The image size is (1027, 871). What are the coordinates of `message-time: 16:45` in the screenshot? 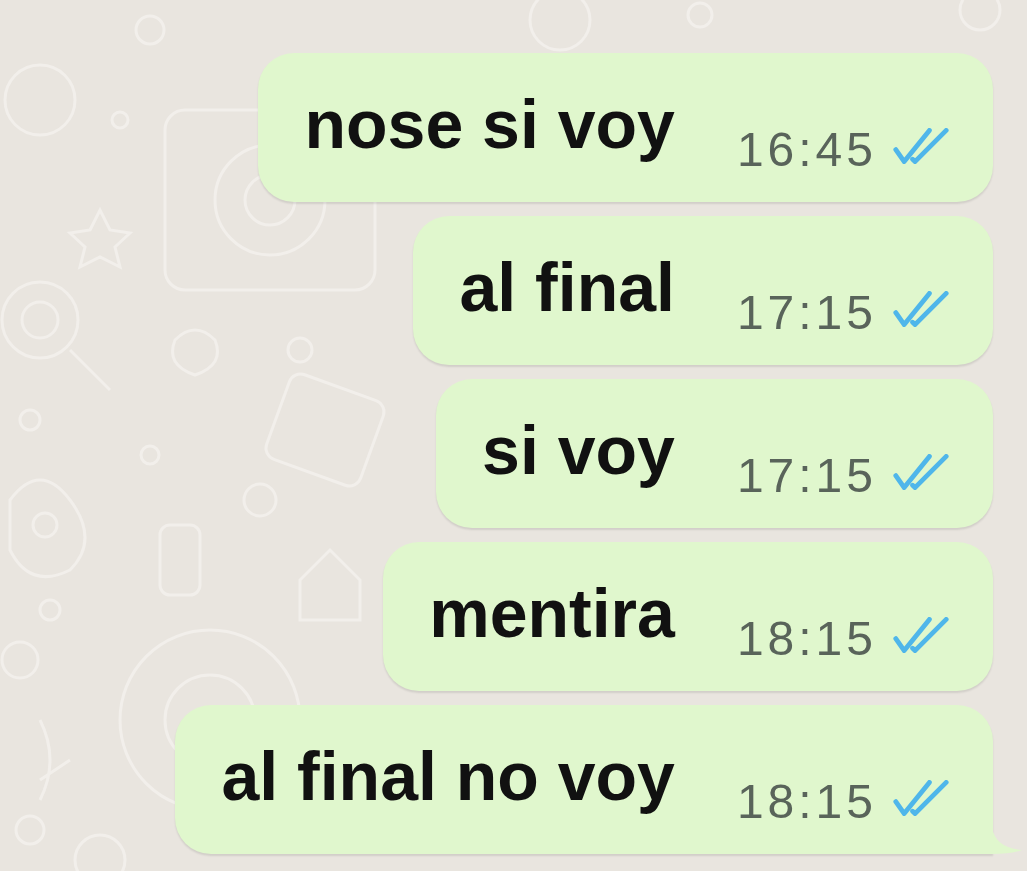 It's located at (806, 150).